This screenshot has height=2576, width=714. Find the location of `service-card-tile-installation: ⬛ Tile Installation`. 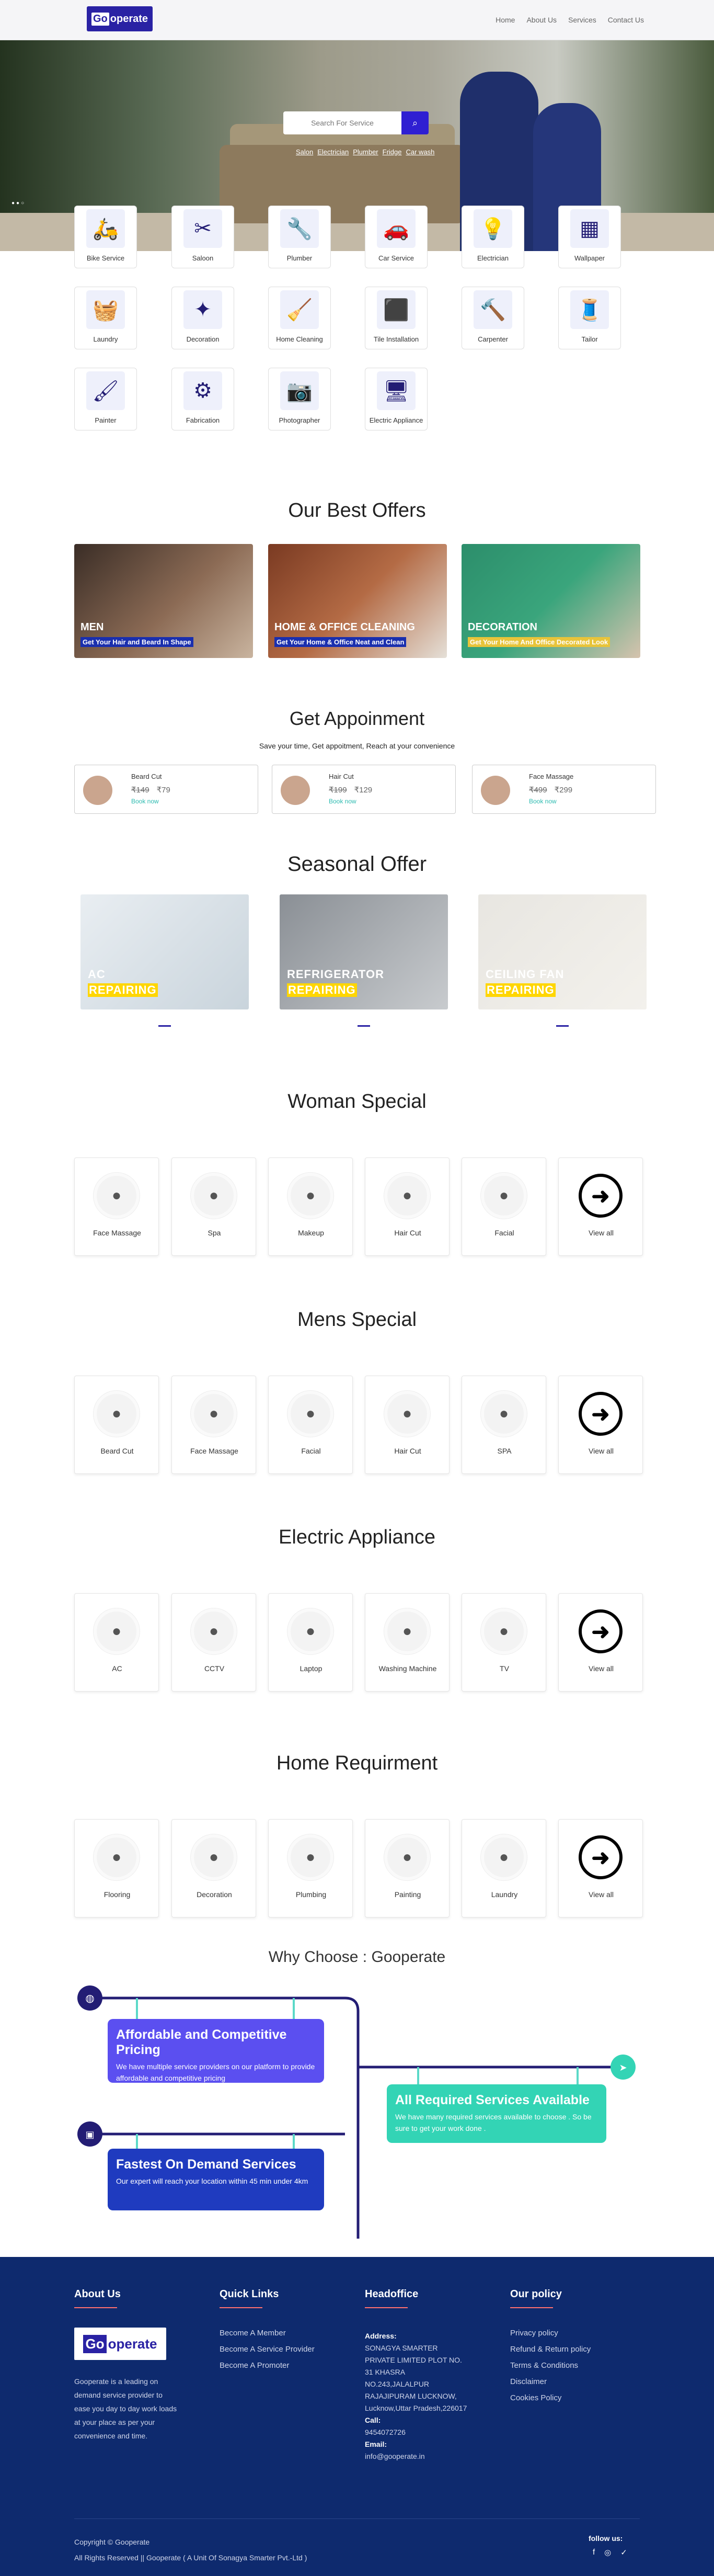

service-card-tile-installation: ⬛ Tile Installation is located at coordinates (397, 318).